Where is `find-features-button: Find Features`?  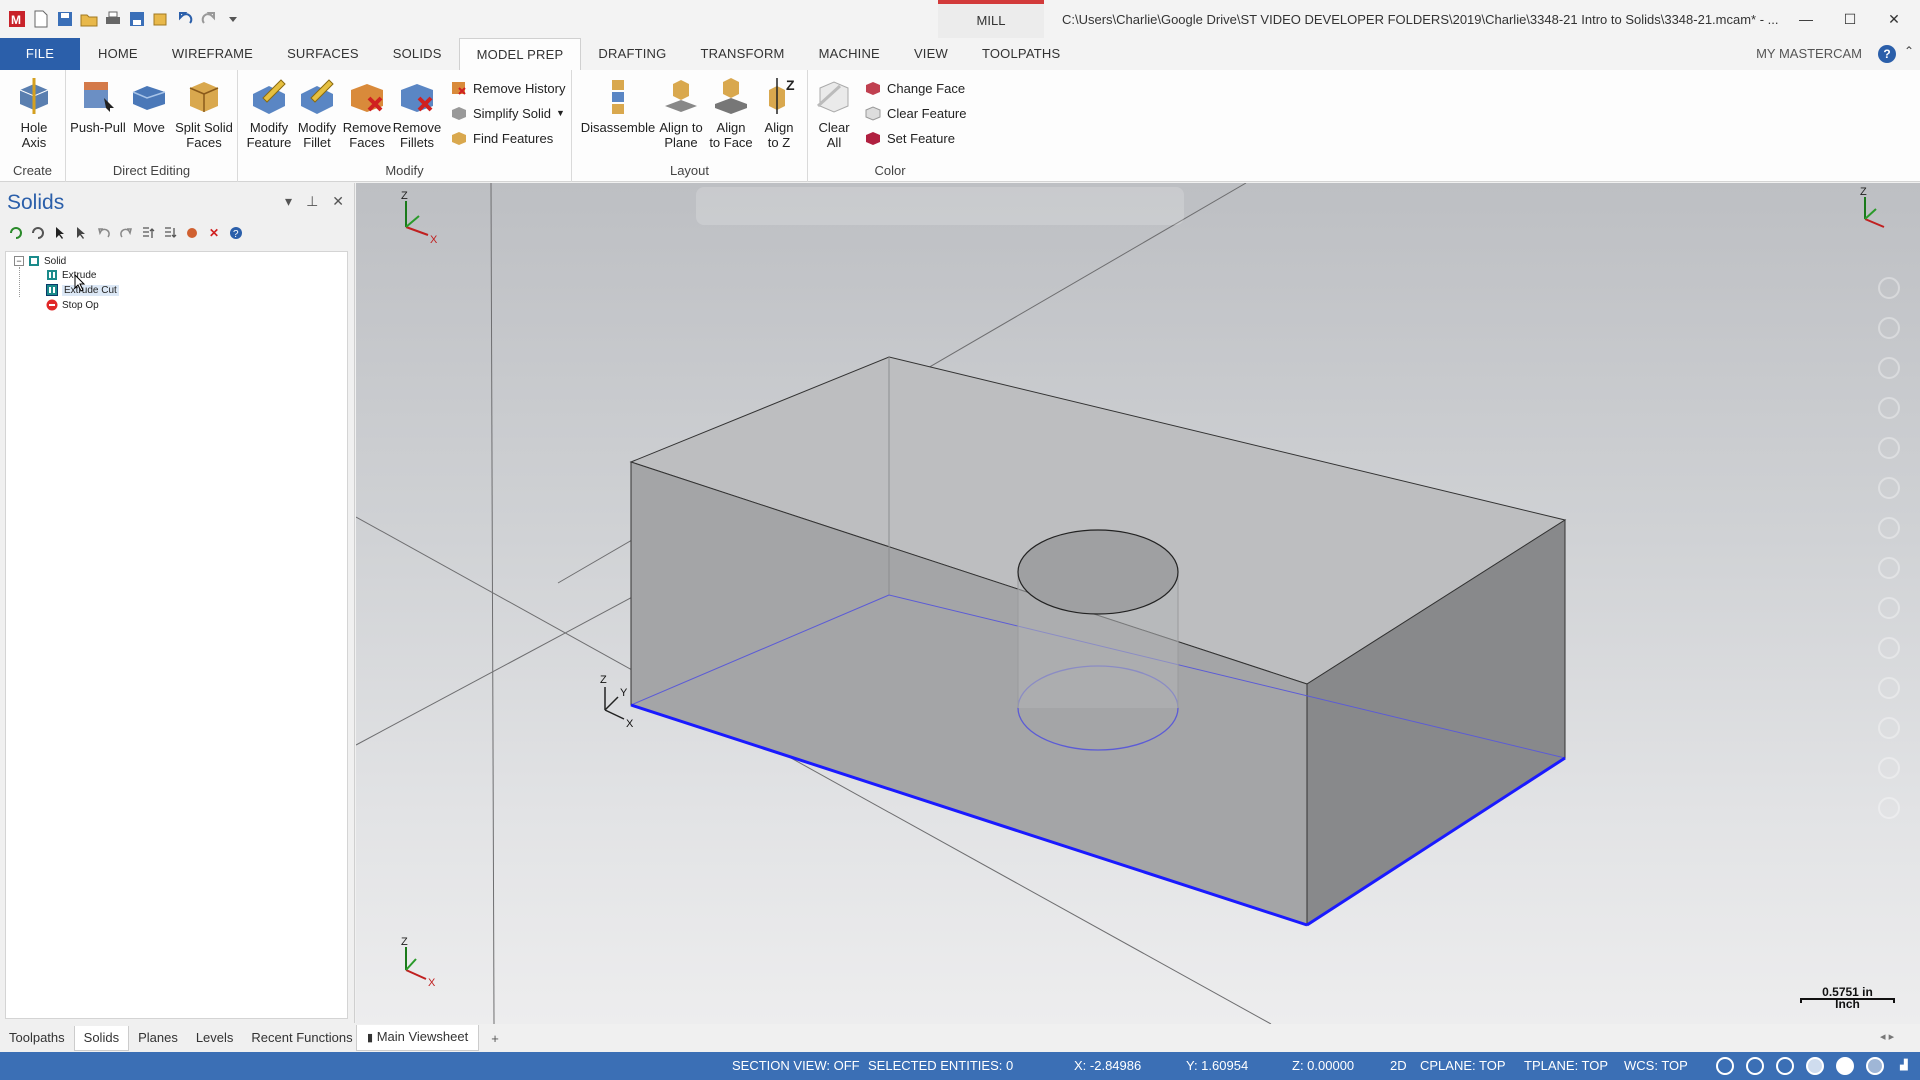 find-features-button: Find Features is located at coordinates (501, 138).